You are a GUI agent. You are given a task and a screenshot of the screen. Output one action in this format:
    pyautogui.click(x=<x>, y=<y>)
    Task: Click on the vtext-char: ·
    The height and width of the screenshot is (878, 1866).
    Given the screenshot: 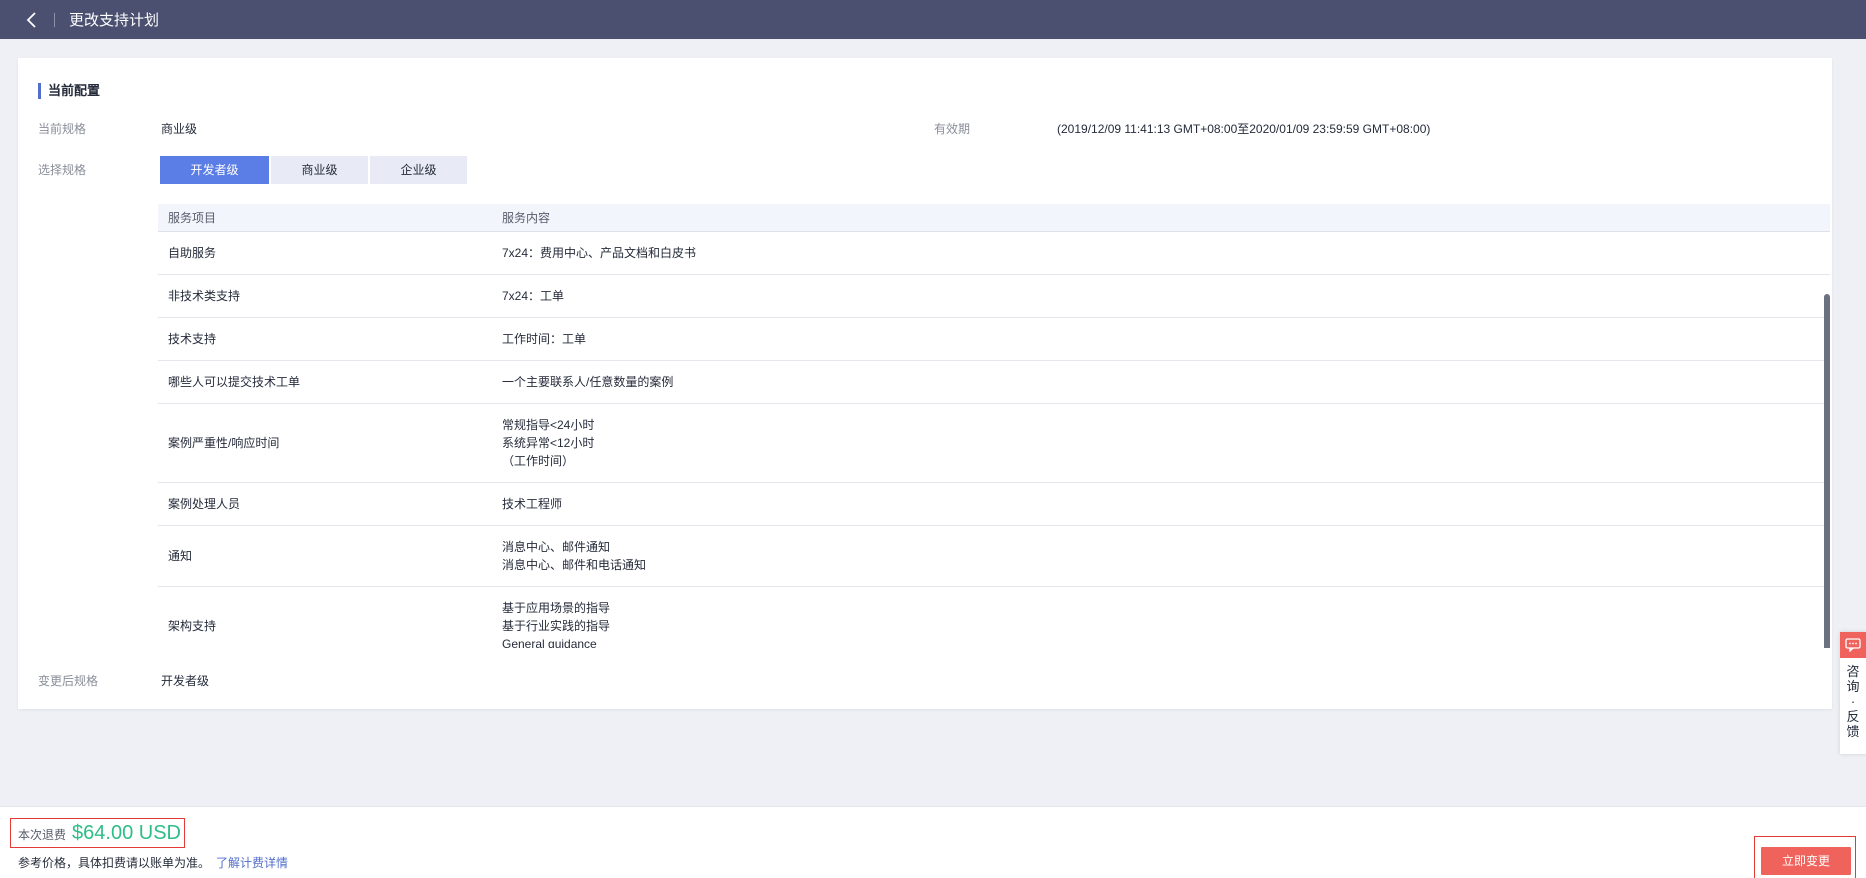 What is the action you would take?
    pyautogui.click(x=1853, y=701)
    